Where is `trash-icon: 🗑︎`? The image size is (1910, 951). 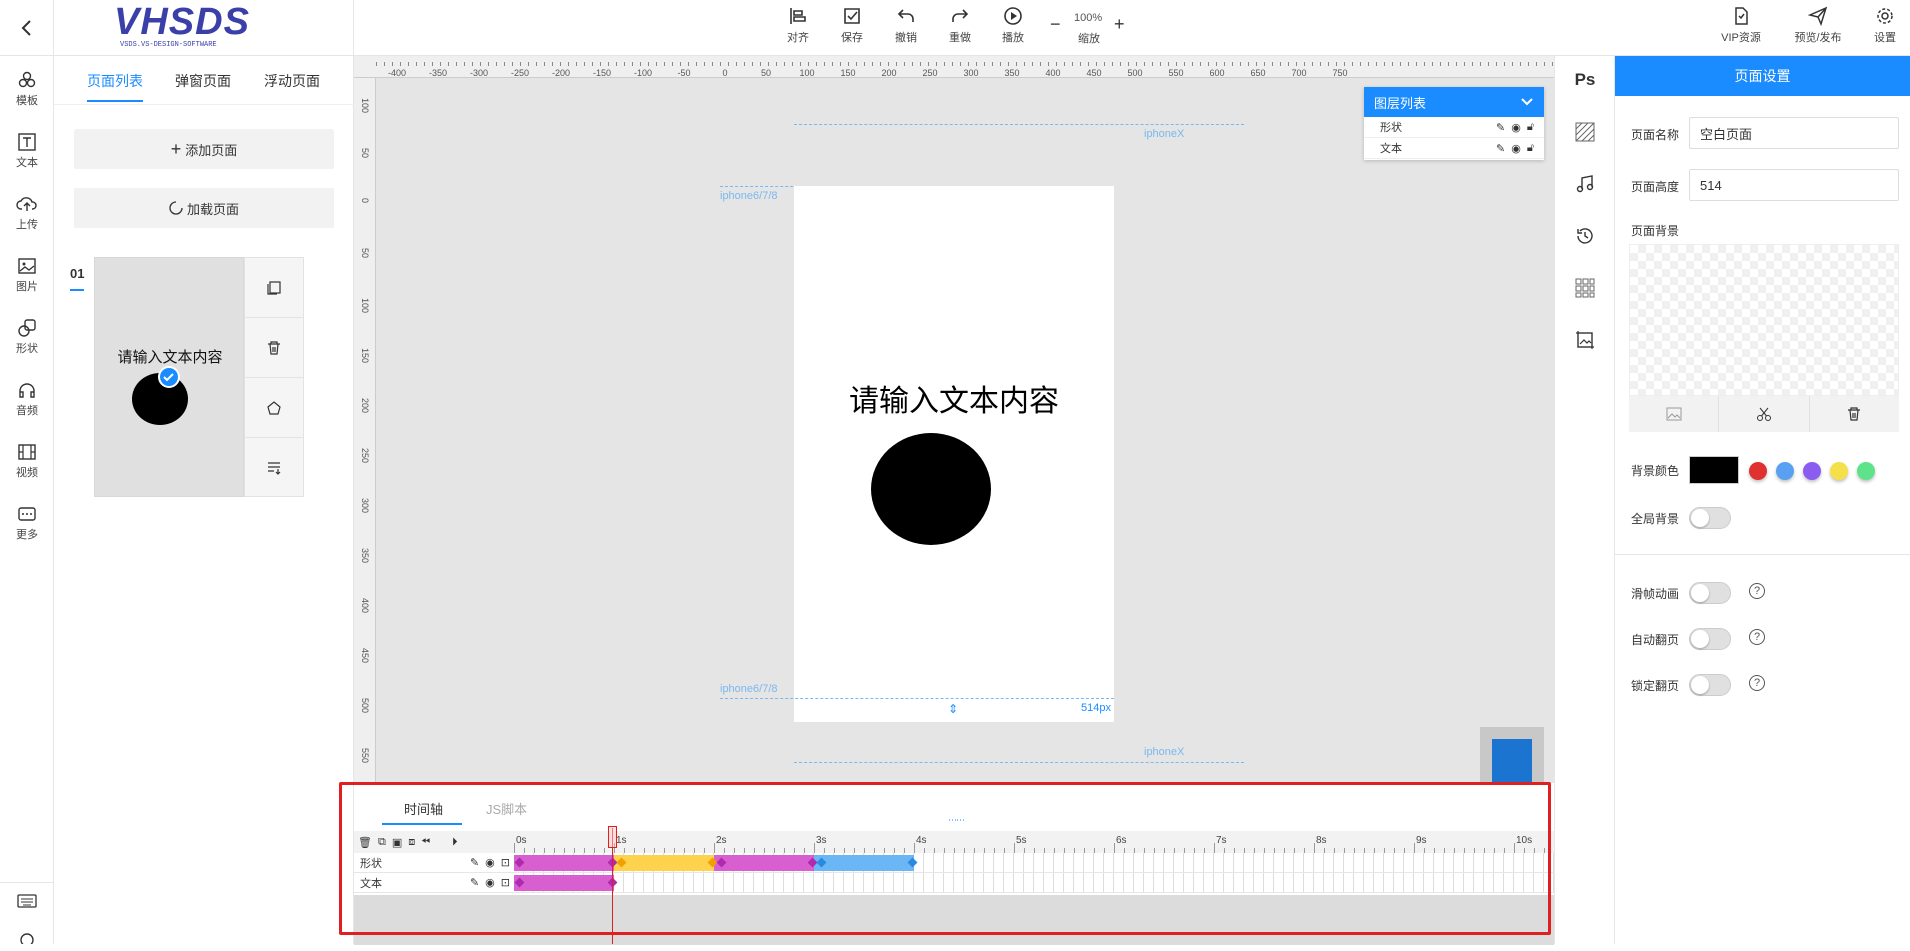
trash-icon: 🗑︎ is located at coordinates (365, 842).